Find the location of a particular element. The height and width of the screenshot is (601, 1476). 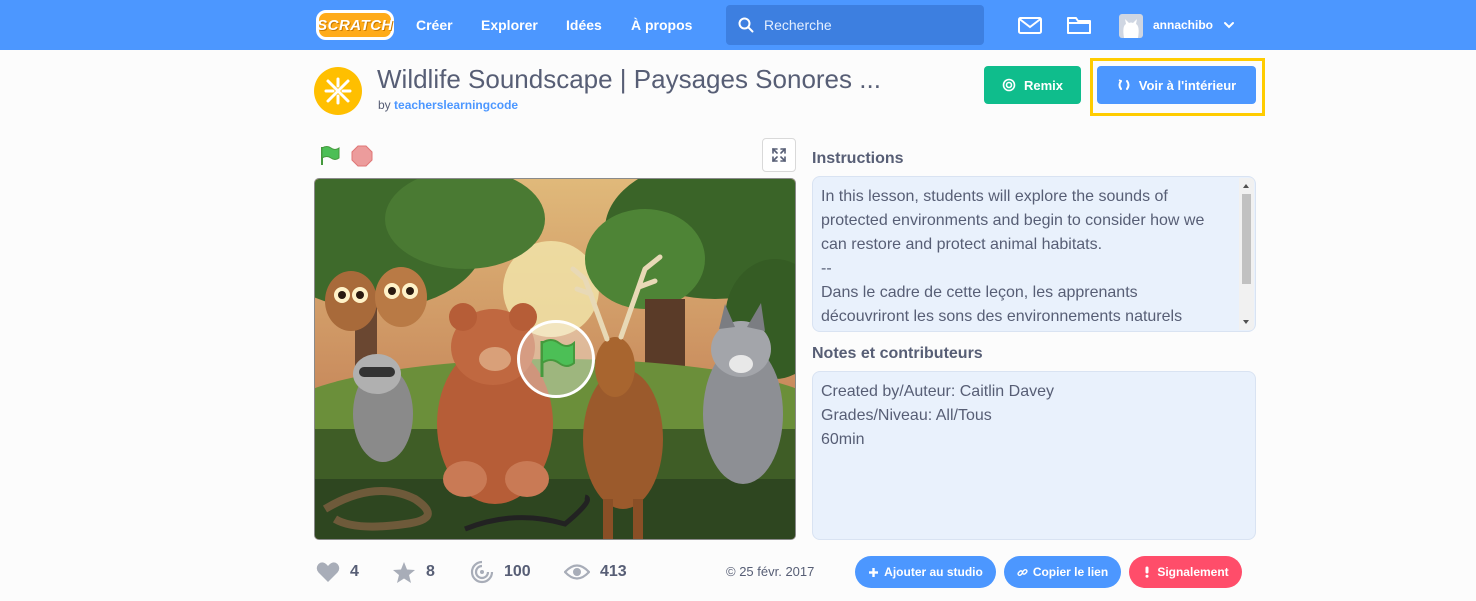

add-to-studio-label: Ajouter au studio is located at coordinates (933, 572).